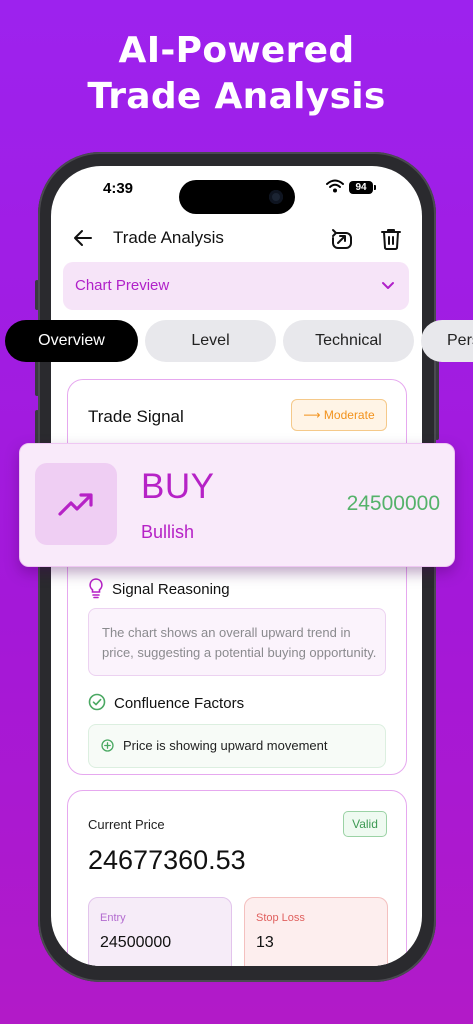 This screenshot has height=1024, width=473. I want to click on confluence-item-text: Price is showing upward movement, so click(225, 745).